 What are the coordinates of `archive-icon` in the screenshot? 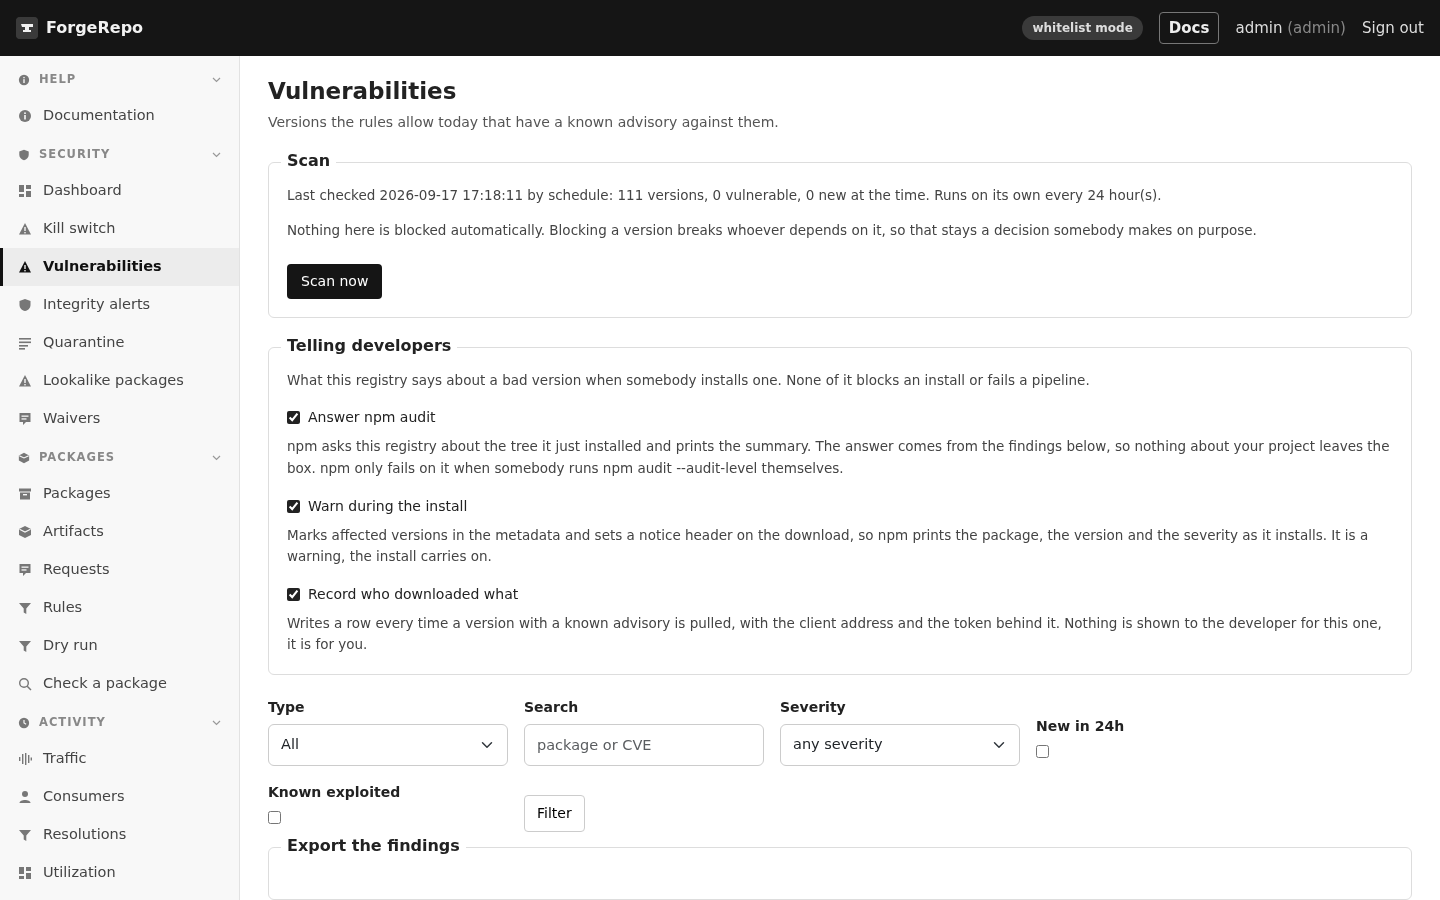 It's located at (25, 494).